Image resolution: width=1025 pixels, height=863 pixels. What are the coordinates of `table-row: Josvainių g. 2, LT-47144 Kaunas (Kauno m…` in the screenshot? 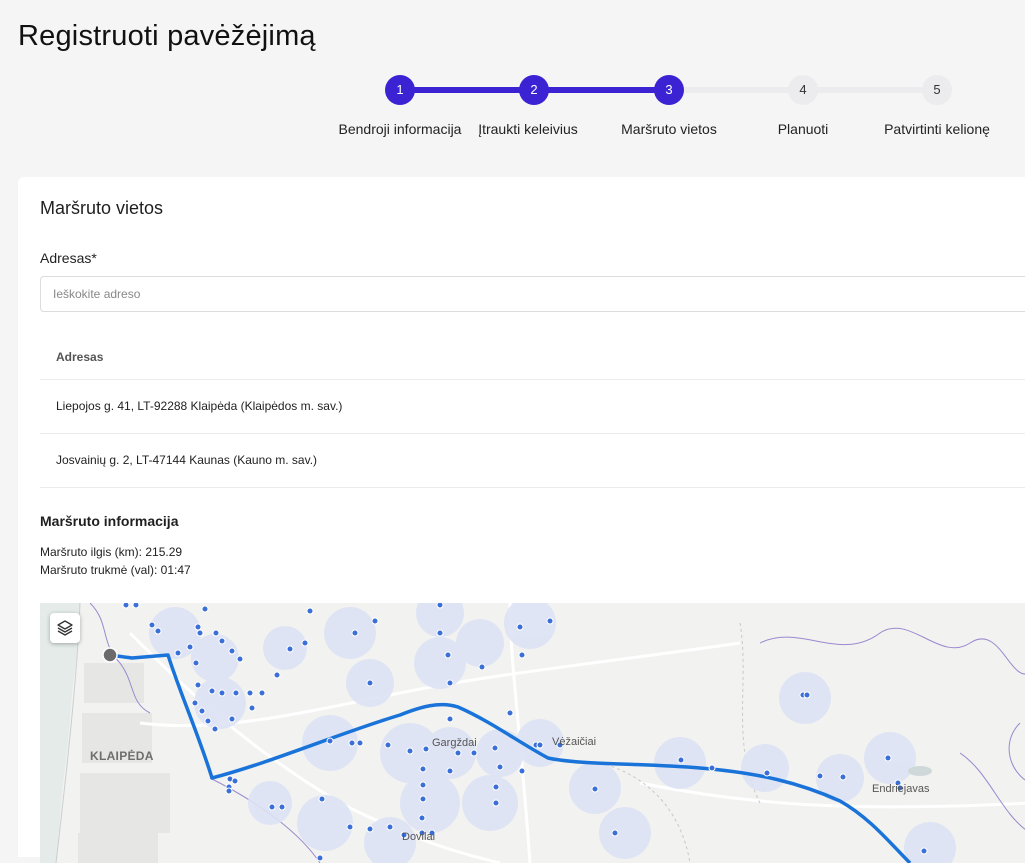 It's located at (532, 461).